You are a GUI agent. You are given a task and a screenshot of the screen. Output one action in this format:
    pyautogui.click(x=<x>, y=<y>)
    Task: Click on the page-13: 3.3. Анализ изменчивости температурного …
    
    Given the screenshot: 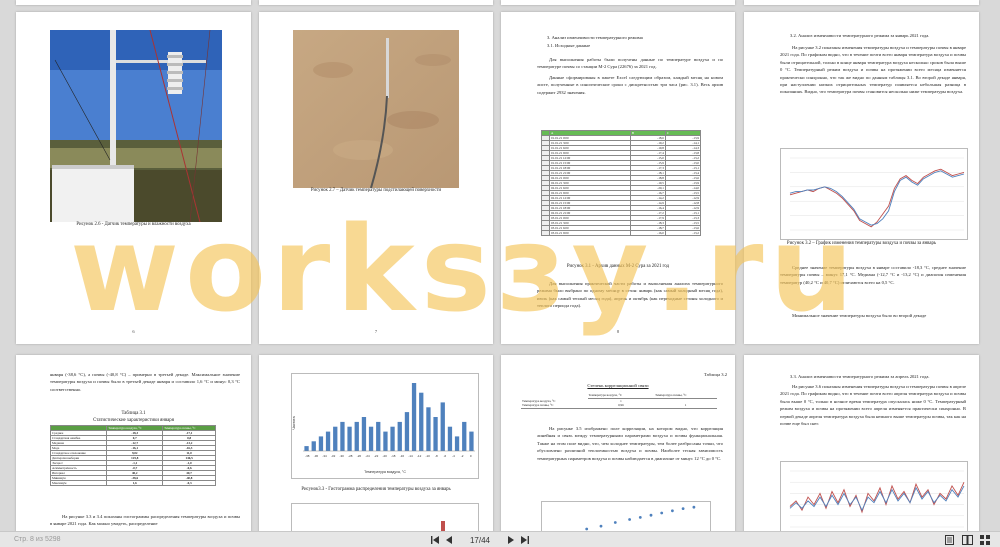 What is the action you would take?
    pyautogui.click(x=861, y=446)
    